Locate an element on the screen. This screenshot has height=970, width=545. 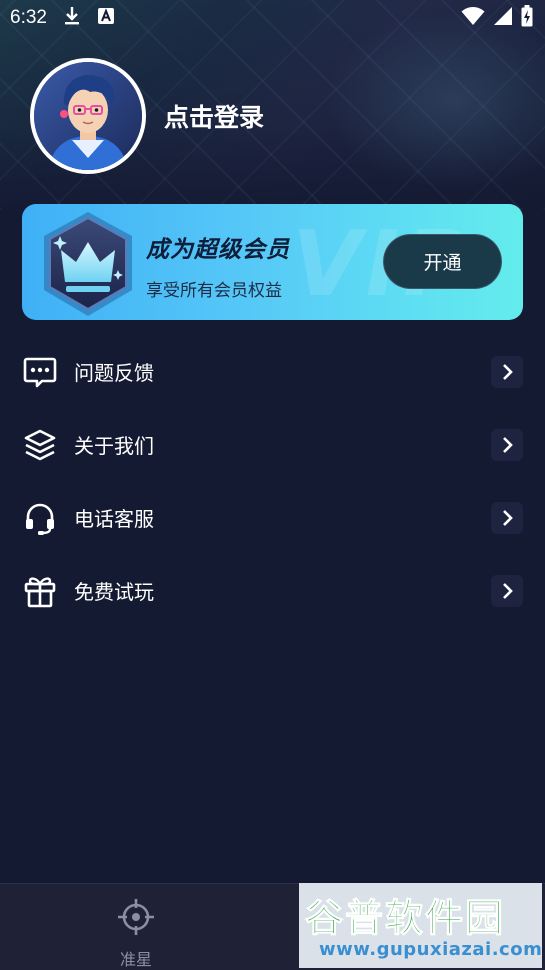
menu-label-feedback: 问题反馈 is located at coordinates (114, 373).